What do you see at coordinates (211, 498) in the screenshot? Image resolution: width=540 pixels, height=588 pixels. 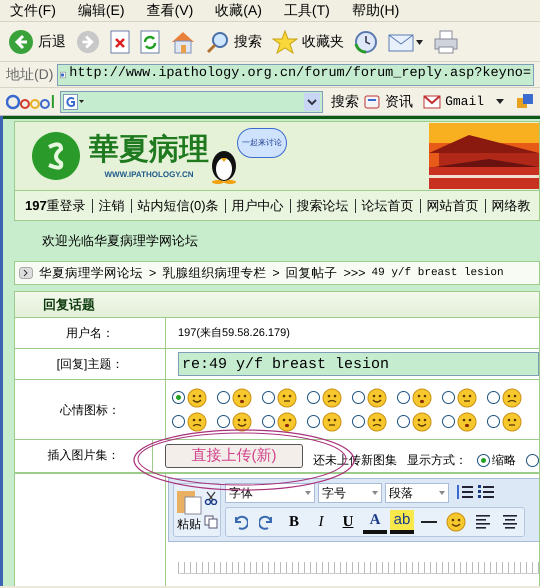 I see `cut-icon` at bounding box center [211, 498].